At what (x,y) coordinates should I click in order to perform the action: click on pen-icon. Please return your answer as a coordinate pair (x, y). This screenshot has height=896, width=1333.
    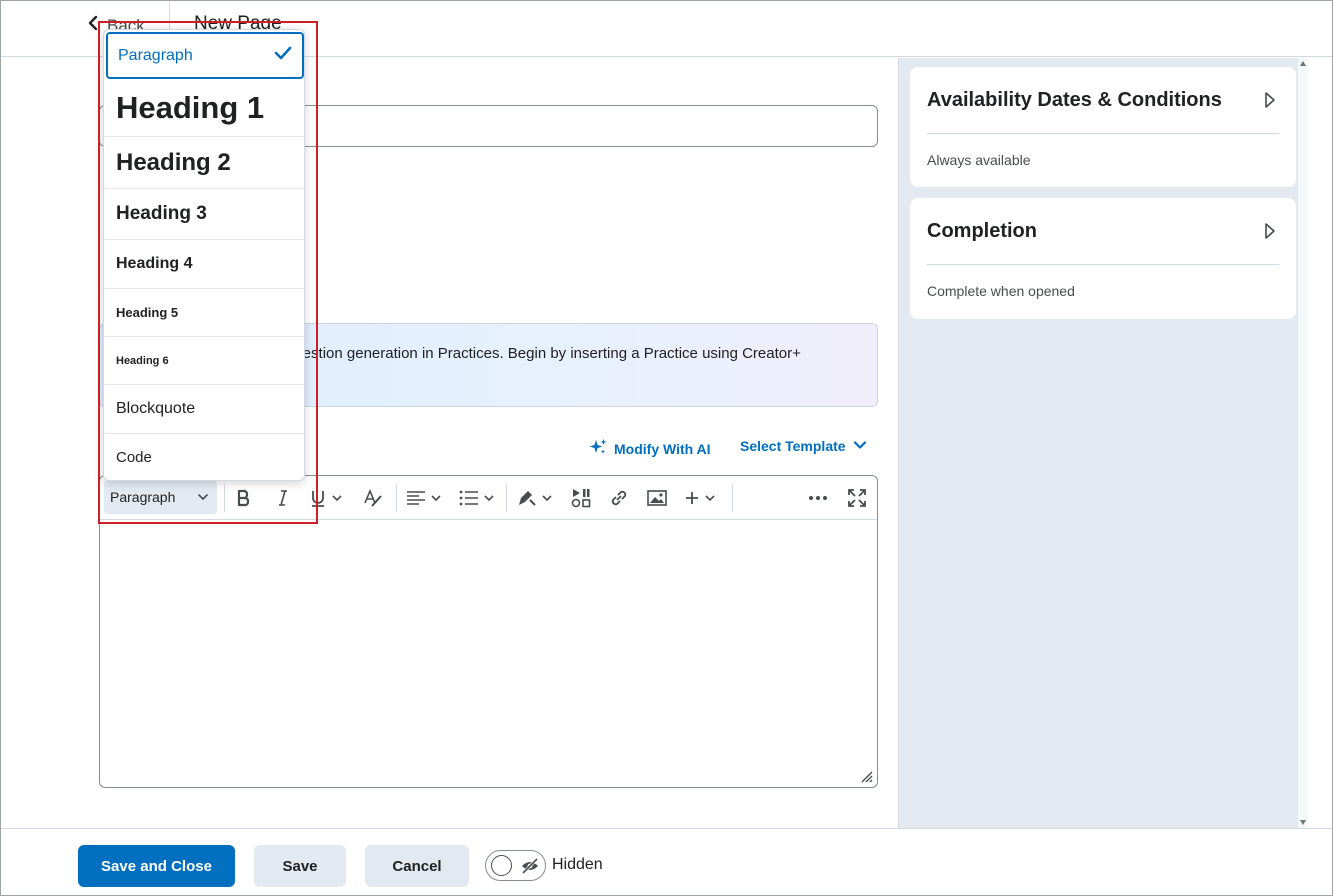
    Looking at the image, I should click on (527, 498).